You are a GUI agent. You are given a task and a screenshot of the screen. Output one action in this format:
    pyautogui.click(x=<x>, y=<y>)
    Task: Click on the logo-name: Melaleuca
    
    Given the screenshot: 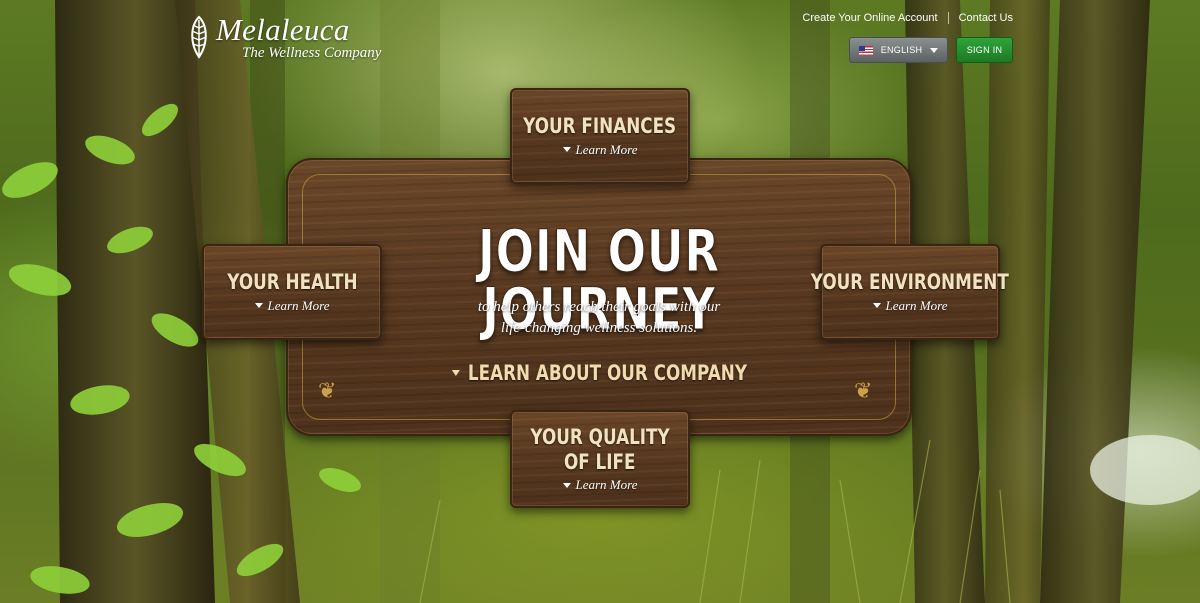 What is the action you would take?
    pyautogui.click(x=283, y=29)
    